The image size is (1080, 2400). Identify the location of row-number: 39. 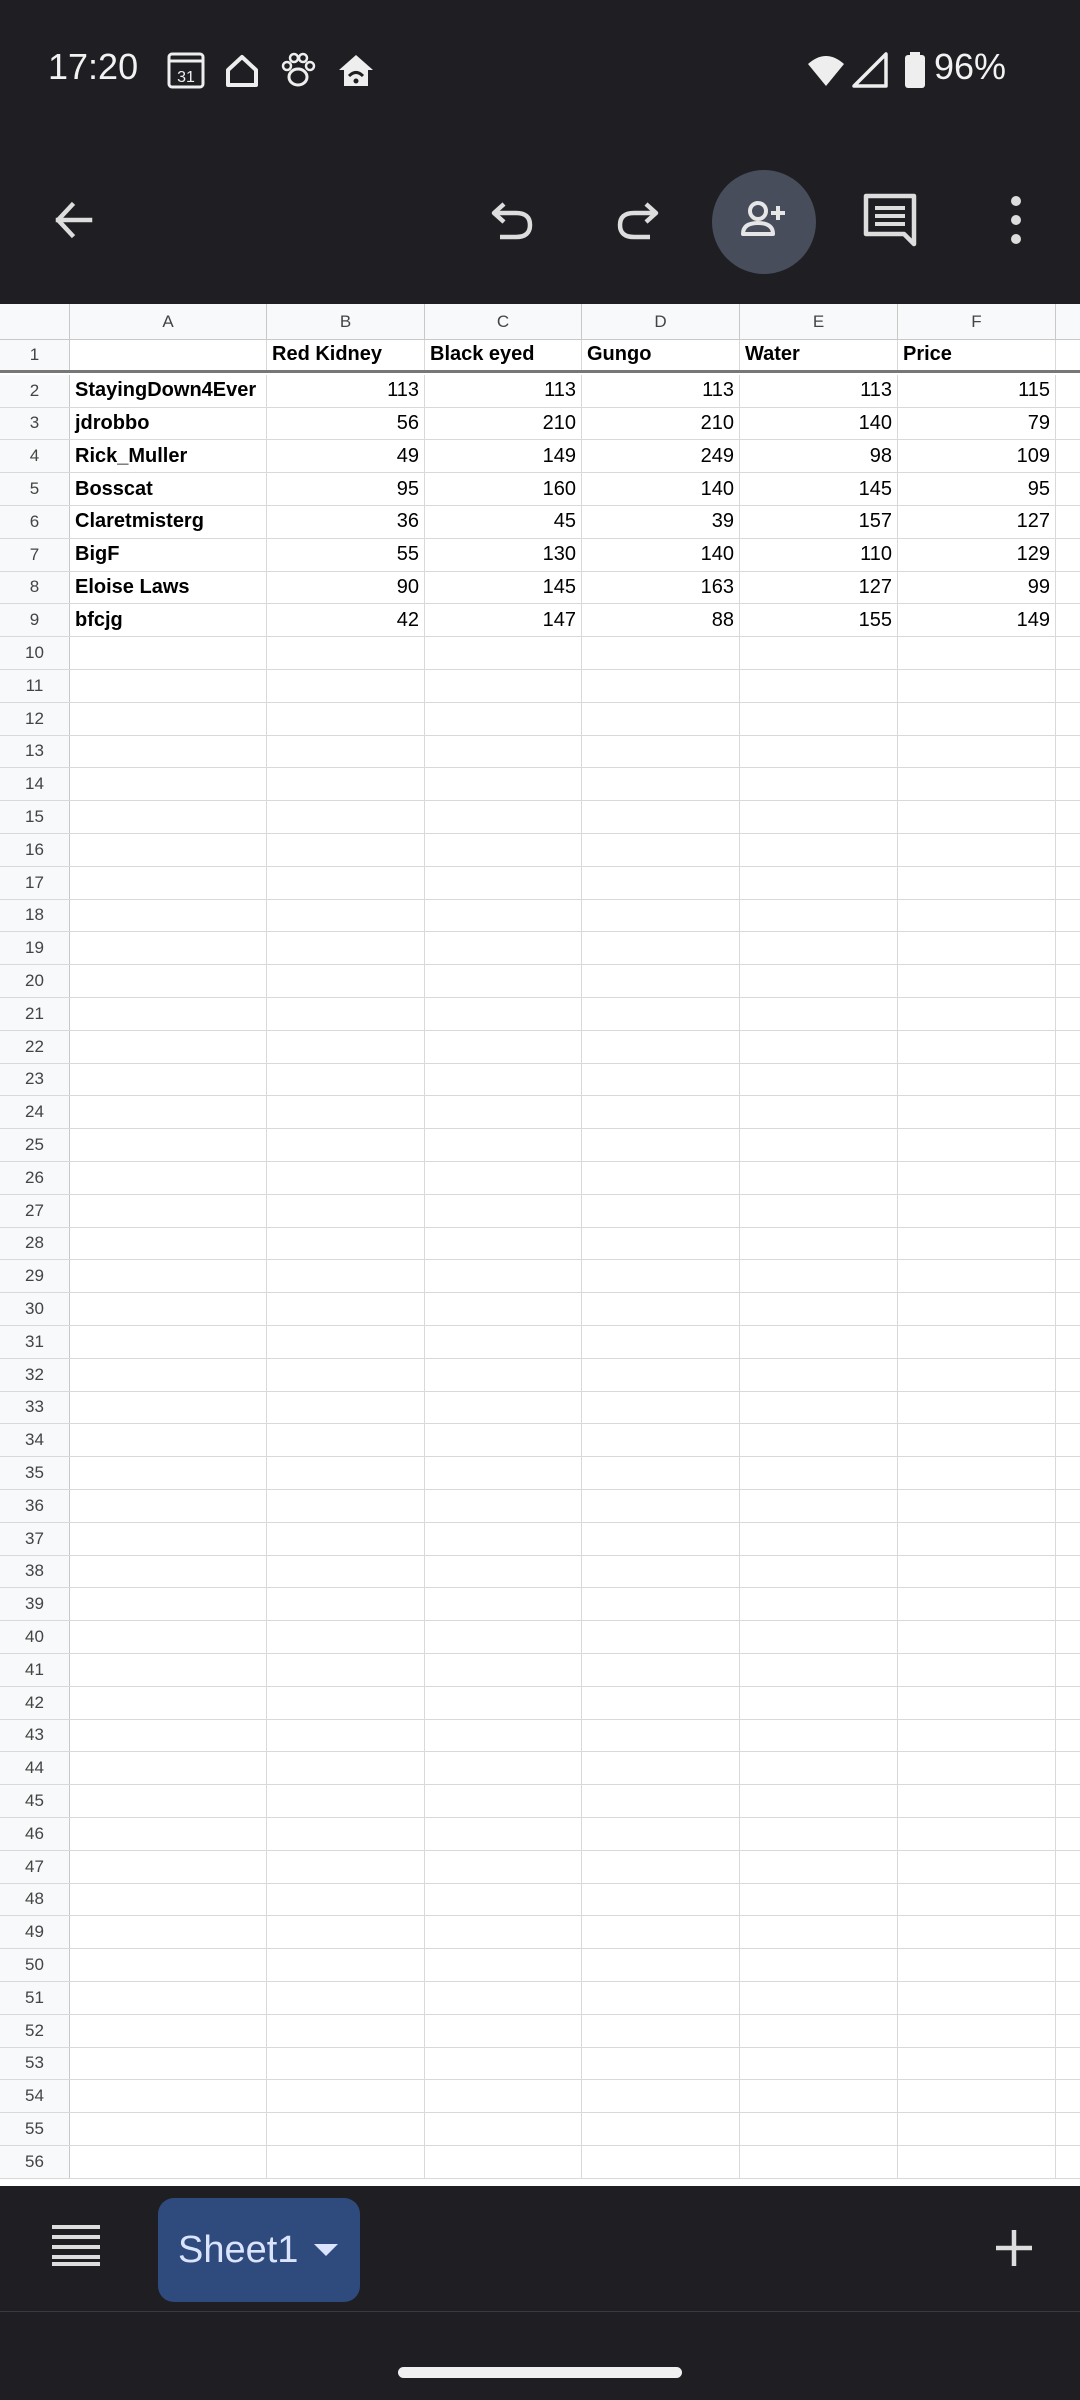
(35, 1604).